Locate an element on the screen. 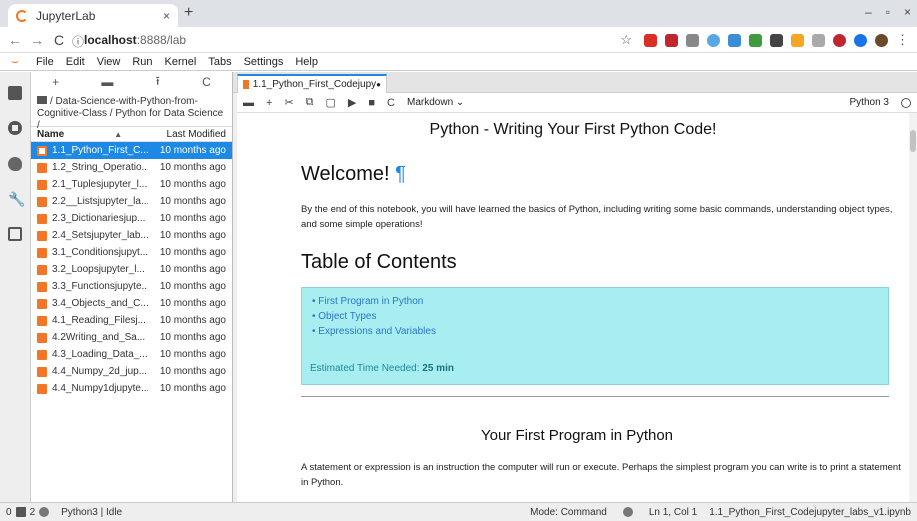 Image resolution: width=917 pixels, height=521 pixels. file-row: 4.4_Numpy_2d_jup... 10 months ago is located at coordinates (131, 371).